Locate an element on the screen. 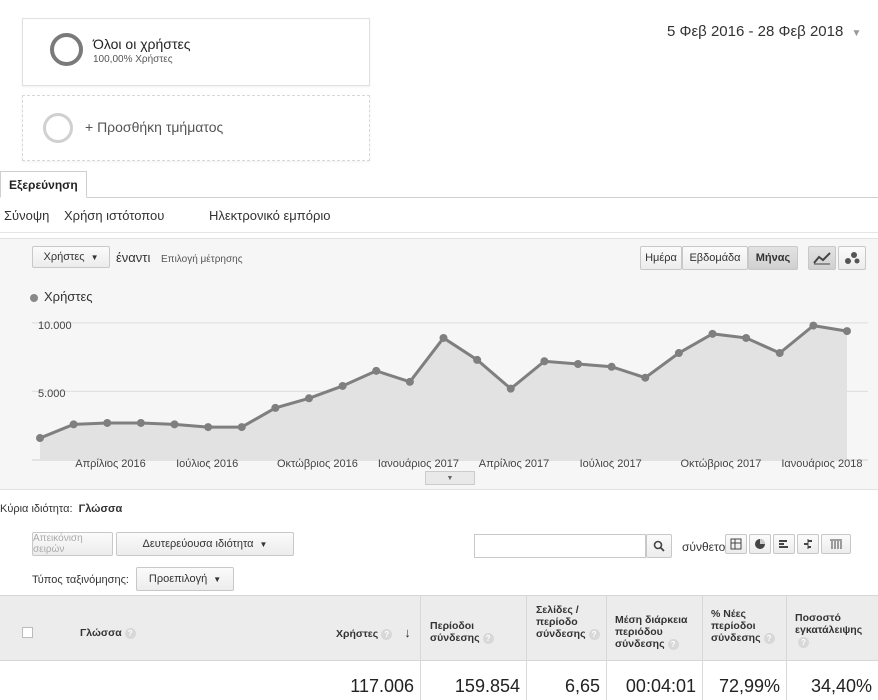  bar-view-icon is located at coordinates (784, 544).